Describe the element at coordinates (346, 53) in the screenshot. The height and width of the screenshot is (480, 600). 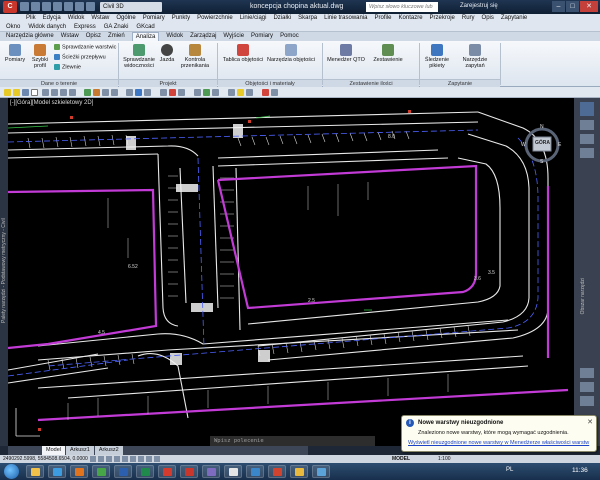
I see `menedzer-qto-button: Menedżer QTO` at that location.